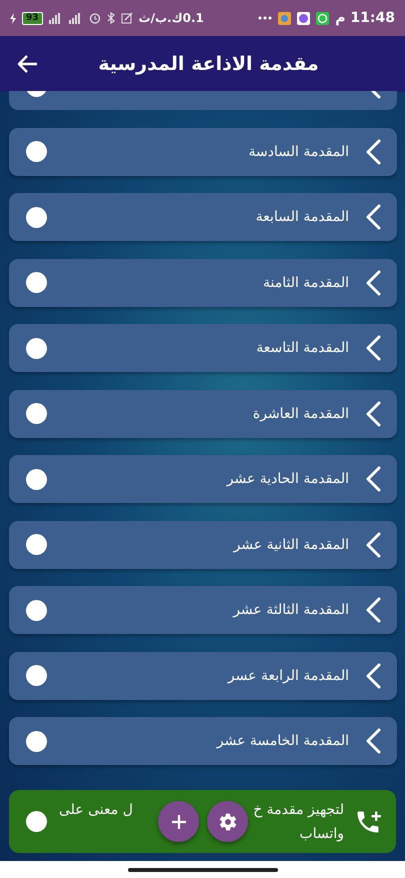  I want to click on more-icon, so click(265, 18).